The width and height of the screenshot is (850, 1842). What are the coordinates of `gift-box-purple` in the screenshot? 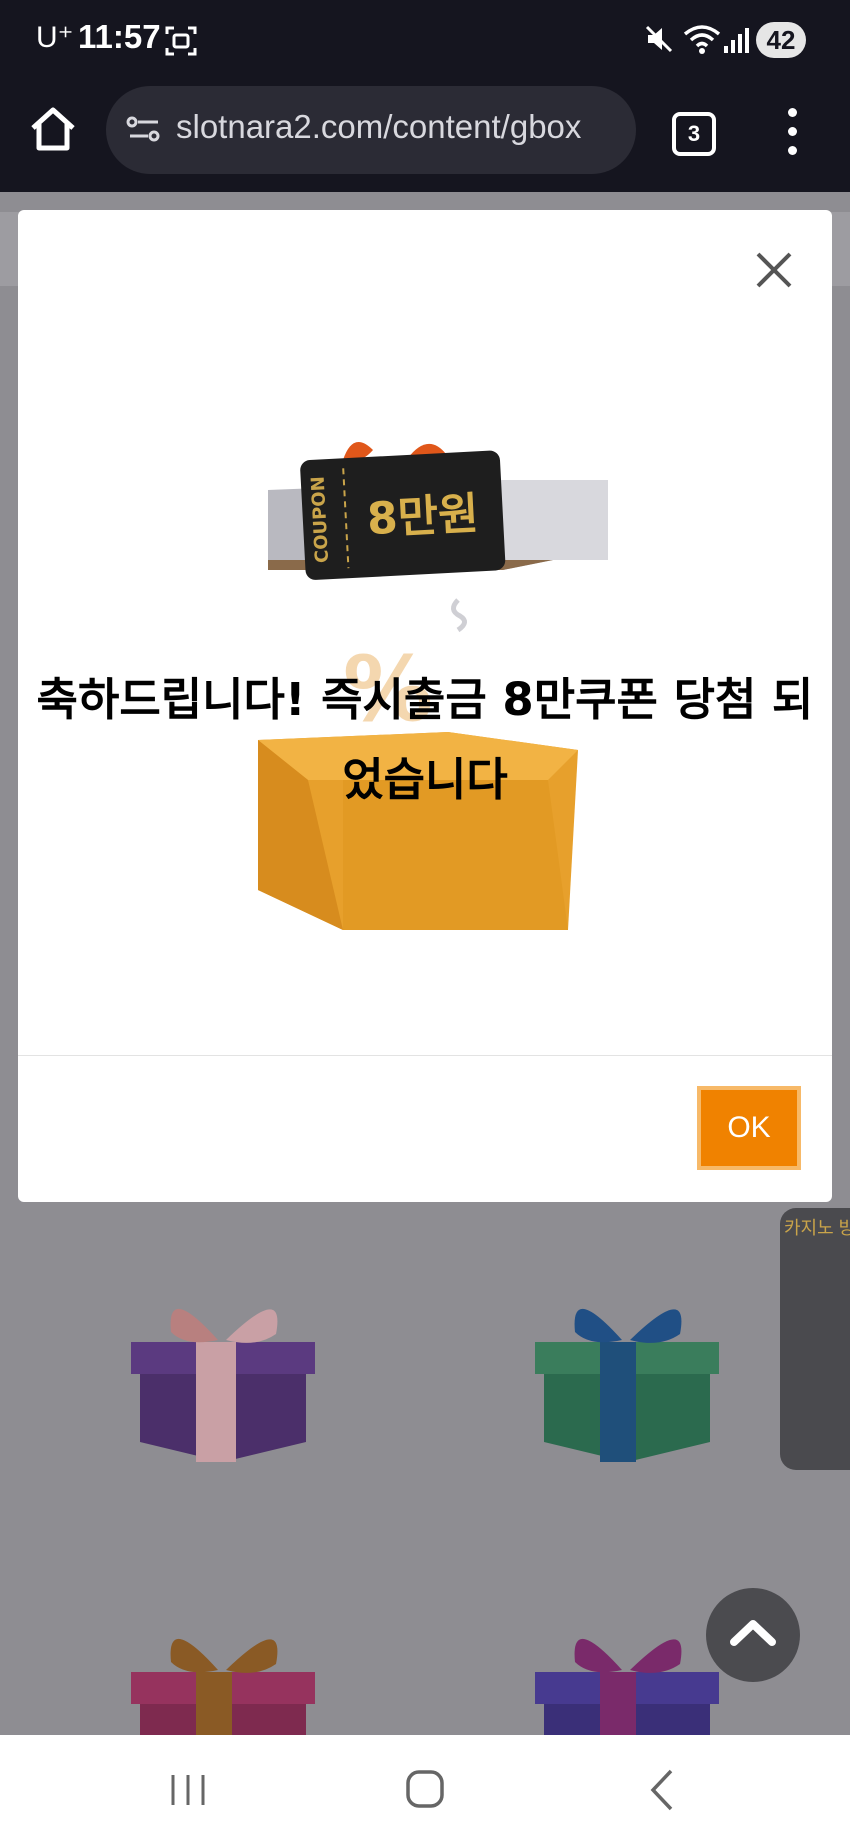 It's located at (223, 1384).